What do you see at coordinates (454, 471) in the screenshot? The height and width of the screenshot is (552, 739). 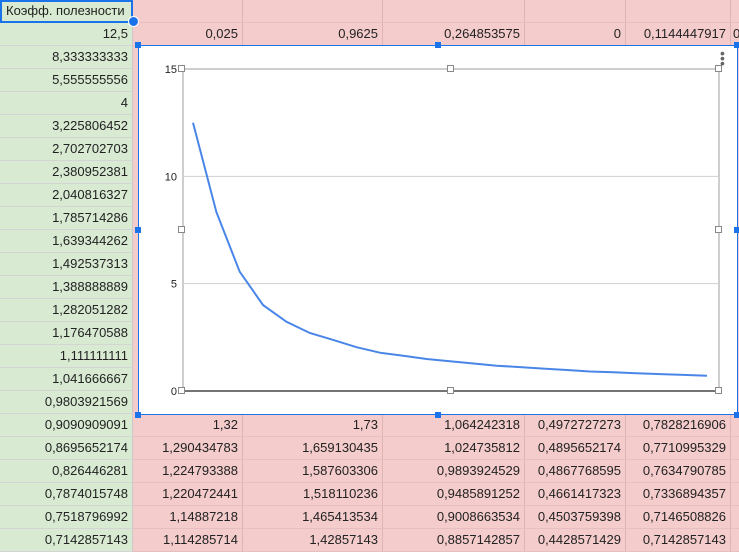 I see `cell: 0,9893924529` at bounding box center [454, 471].